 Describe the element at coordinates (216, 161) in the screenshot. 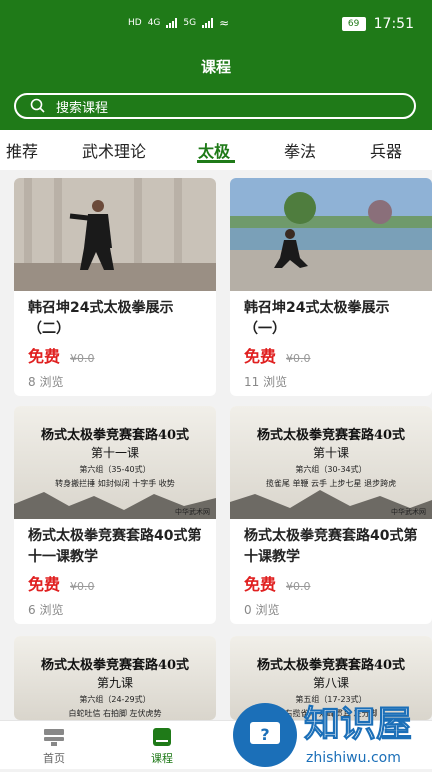

I see `active-tab-indicator` at that location.